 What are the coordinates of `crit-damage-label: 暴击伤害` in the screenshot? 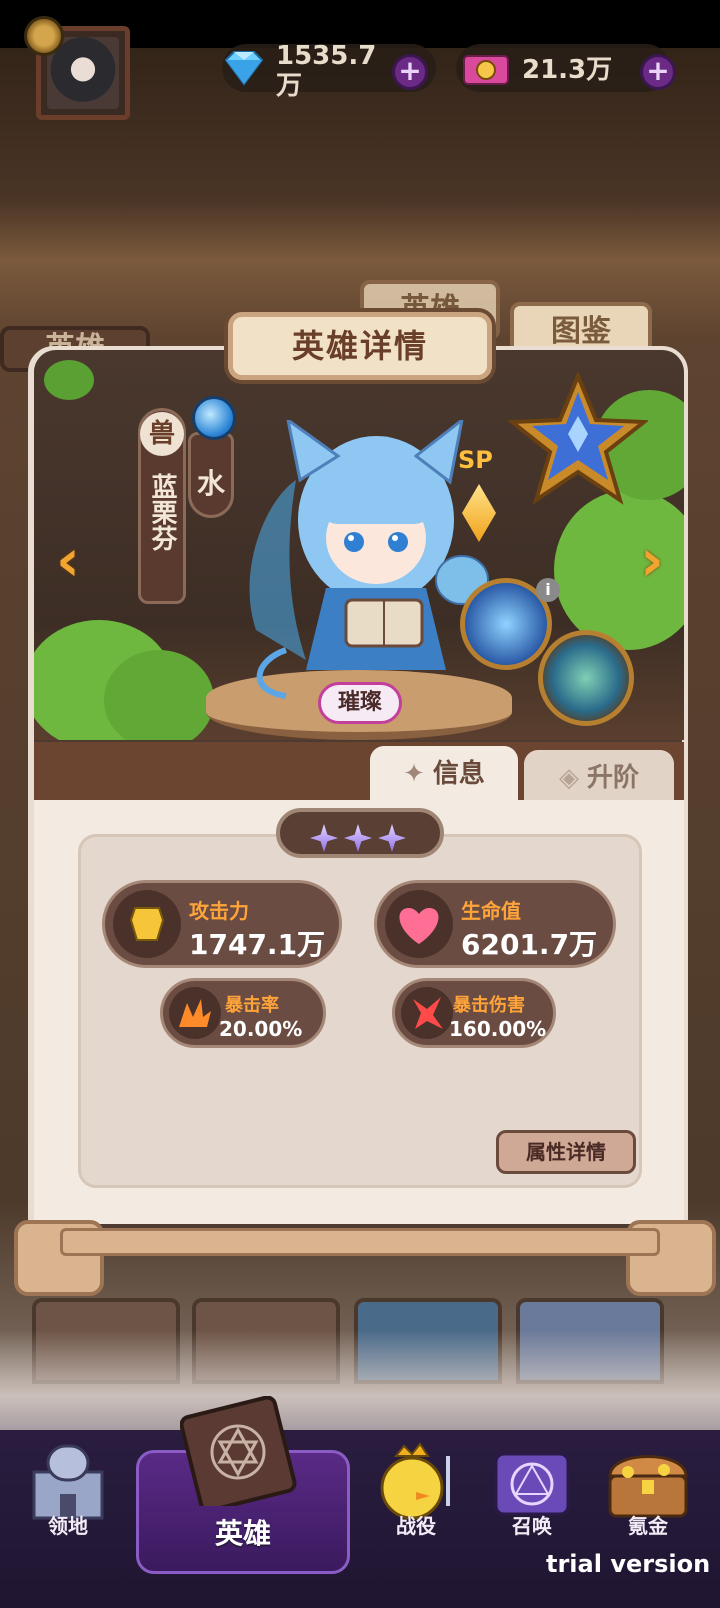 It's located at (489, 1005).